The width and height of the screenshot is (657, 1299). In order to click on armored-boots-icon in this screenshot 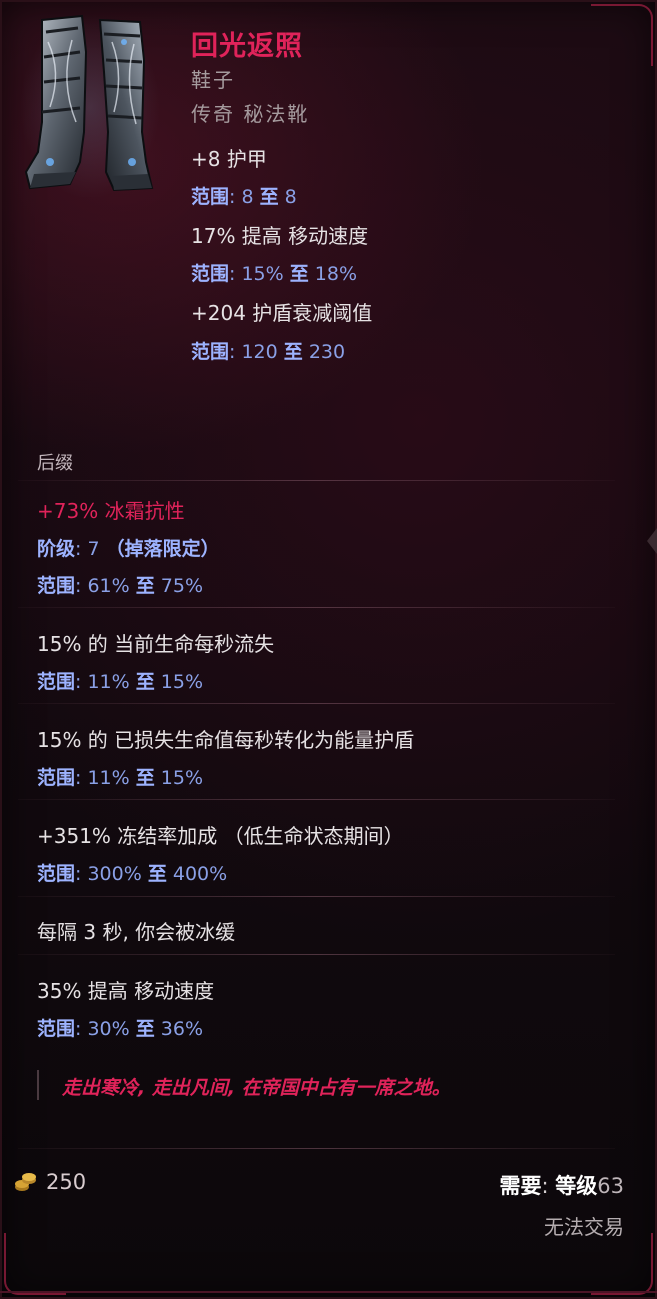, I will do `click(90, 105)`.